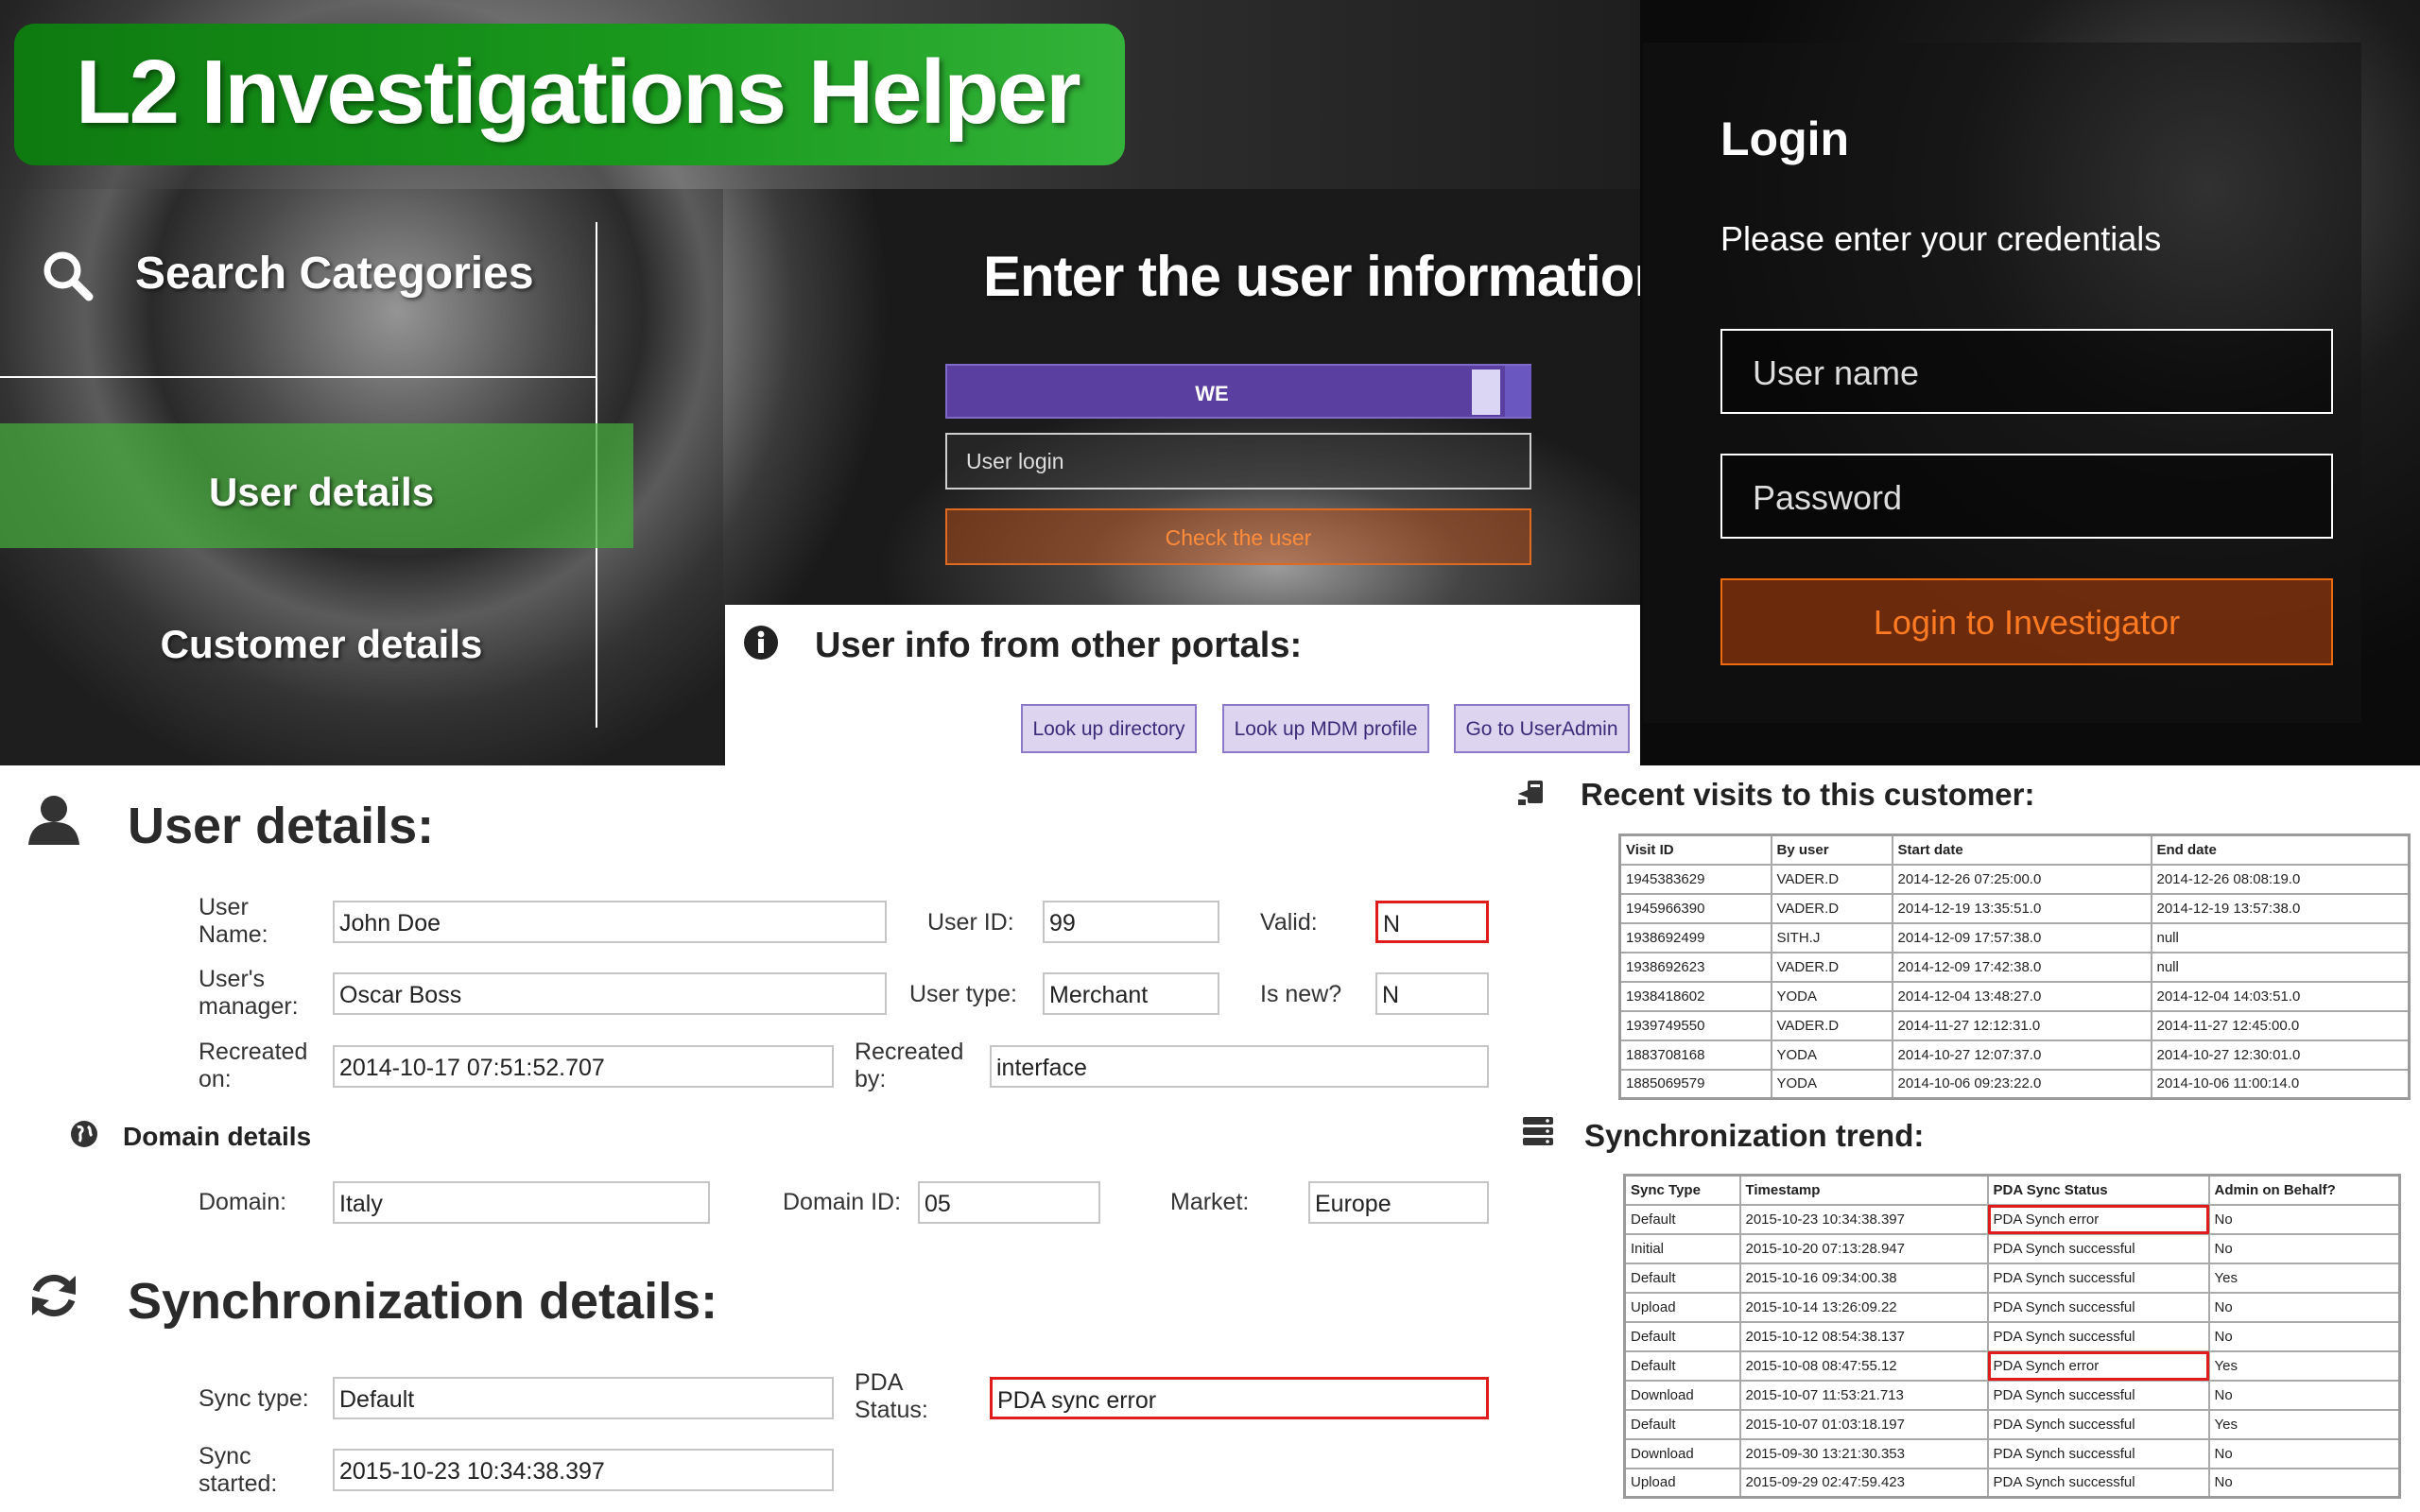  I want to click on is-new-label: Is new?, so click(1301, 994).